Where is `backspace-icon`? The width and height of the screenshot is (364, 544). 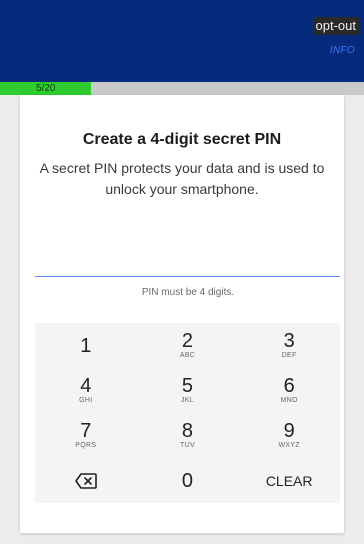 backspace-icon is located at coordinates (86, 480).